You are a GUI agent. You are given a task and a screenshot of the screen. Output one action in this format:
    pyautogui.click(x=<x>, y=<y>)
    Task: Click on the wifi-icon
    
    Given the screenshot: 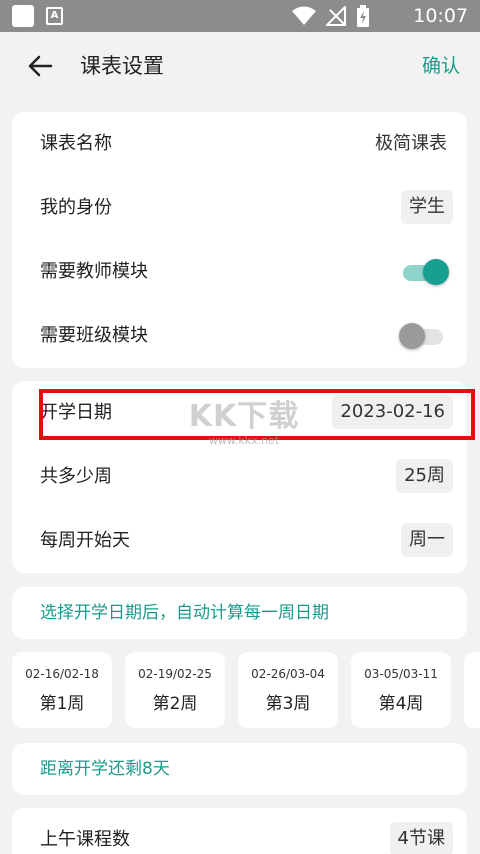 What is the action you would take?
    pyautogui.click(x=304, y=15)
    